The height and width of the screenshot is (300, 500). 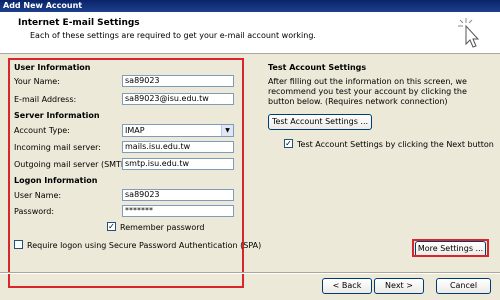 I want to click on cursor-click-icon, so click(x=469, y=33).